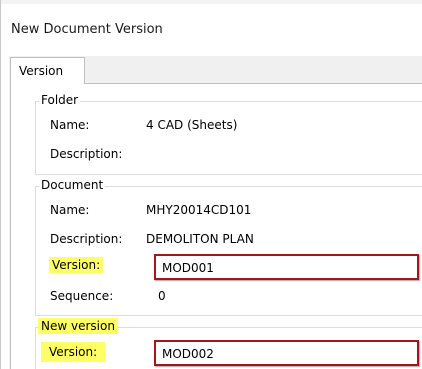 The image size is (422, 369). Describe the element at coordinates (211, 2) in the screenshot. I see `title-bar-strip` at that location.